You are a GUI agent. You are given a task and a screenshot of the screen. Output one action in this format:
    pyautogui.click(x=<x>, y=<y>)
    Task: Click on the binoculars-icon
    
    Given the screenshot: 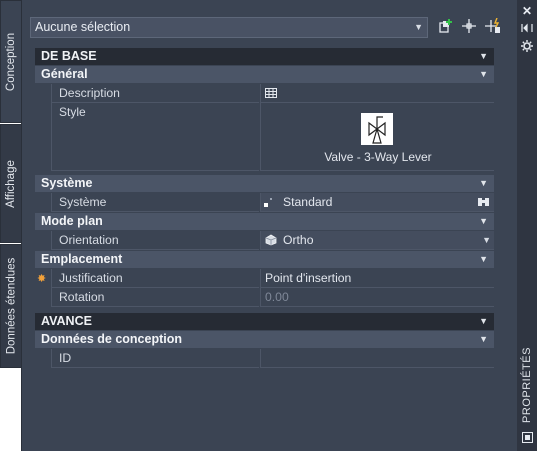 What is the action you would take?
    pyautogui.click(x=484, y=202)
    